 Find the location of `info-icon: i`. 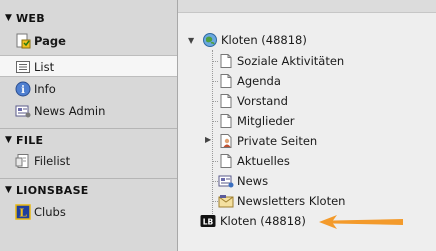

info-icon: i is located at coordinates (23, 89).